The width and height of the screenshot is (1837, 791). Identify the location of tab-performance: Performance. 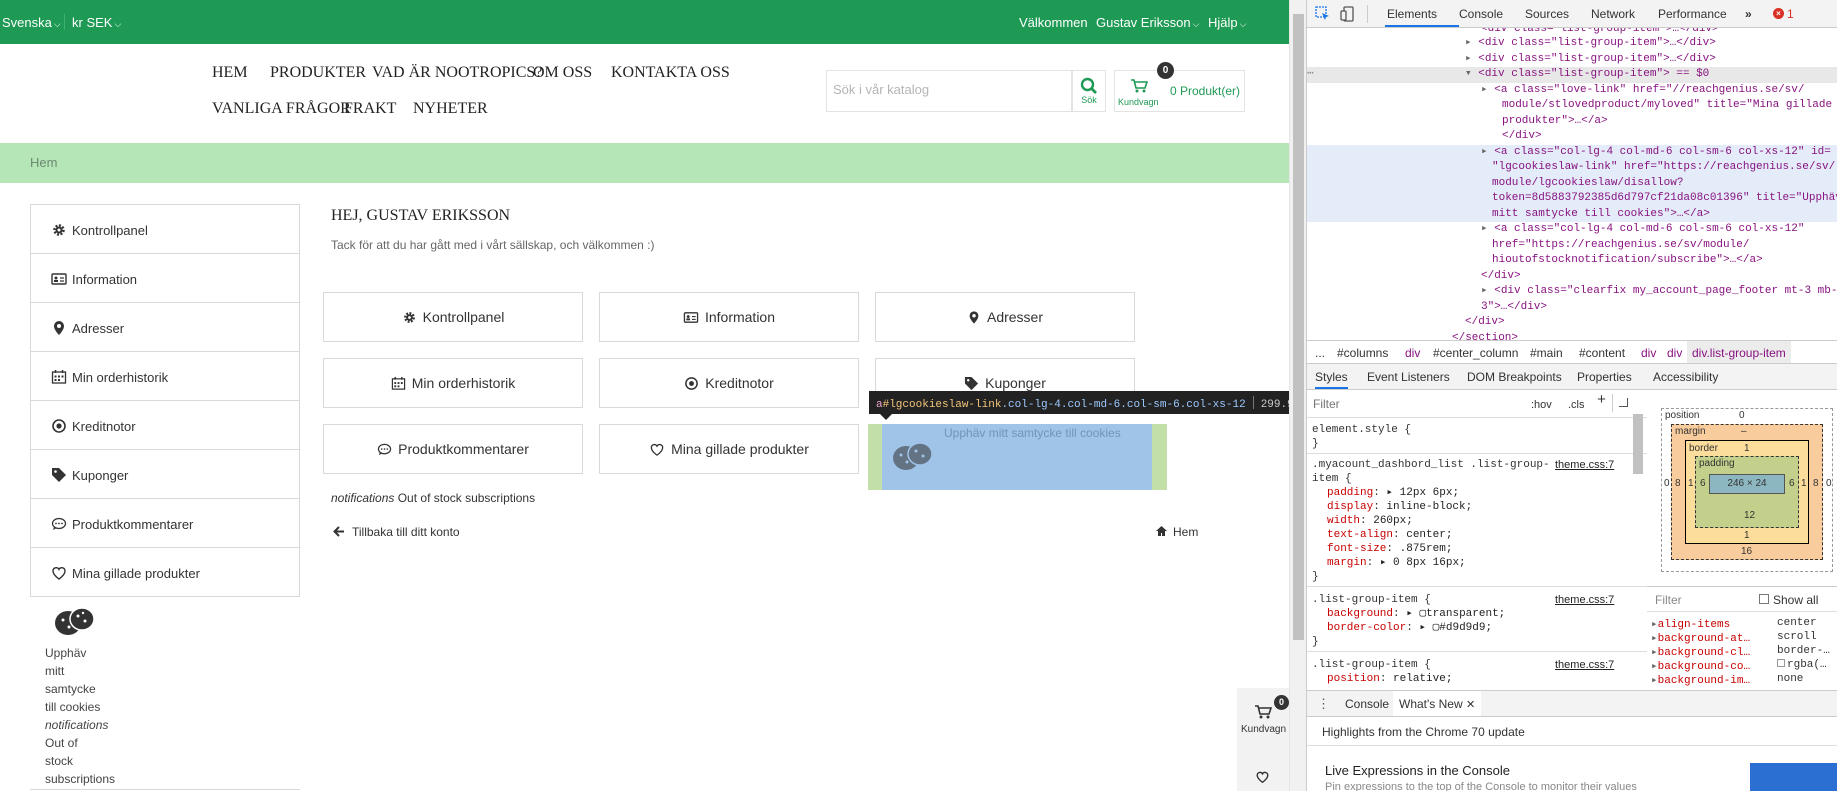
(1692, 14).